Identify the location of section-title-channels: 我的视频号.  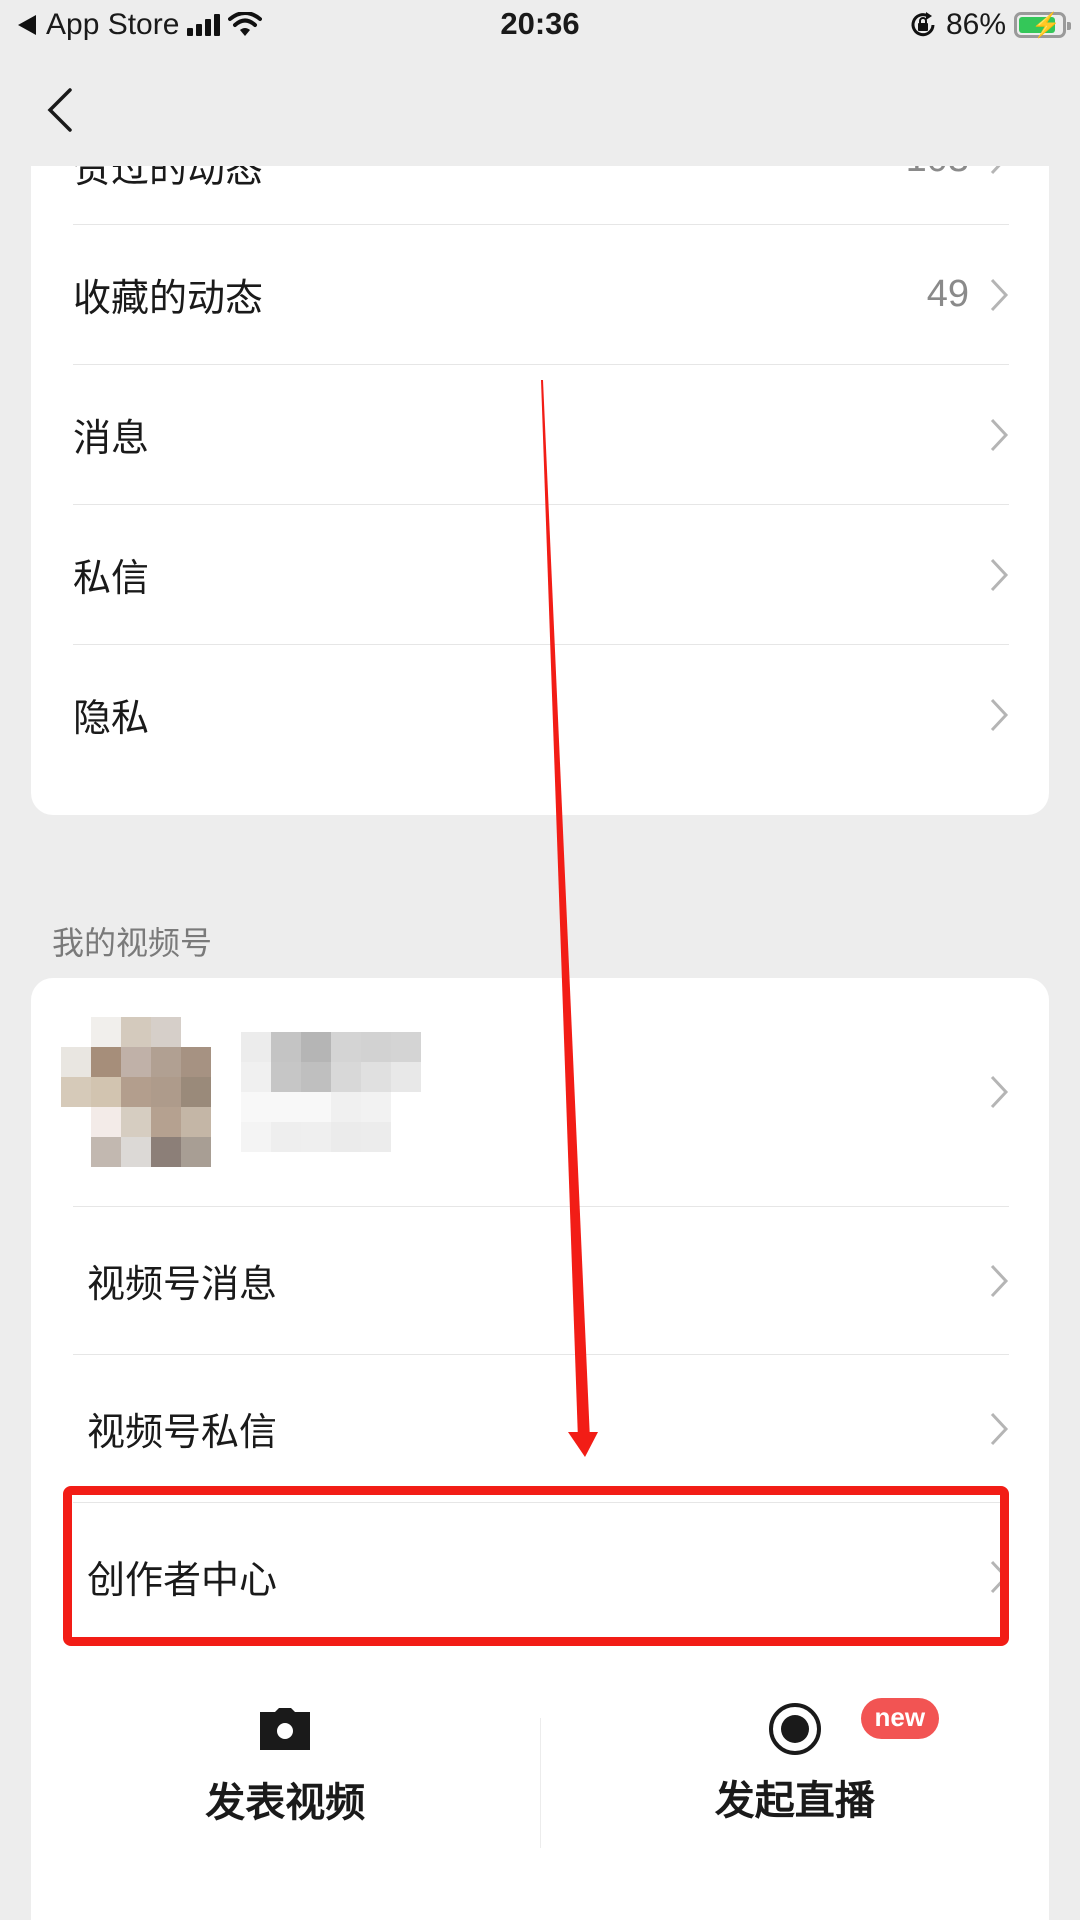
(132, 943).